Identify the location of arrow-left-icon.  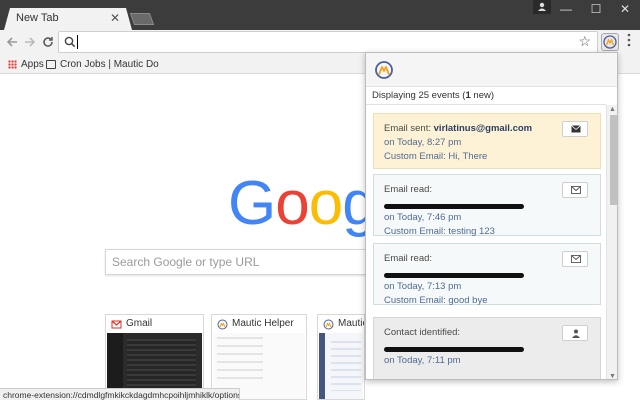
(11, 42).